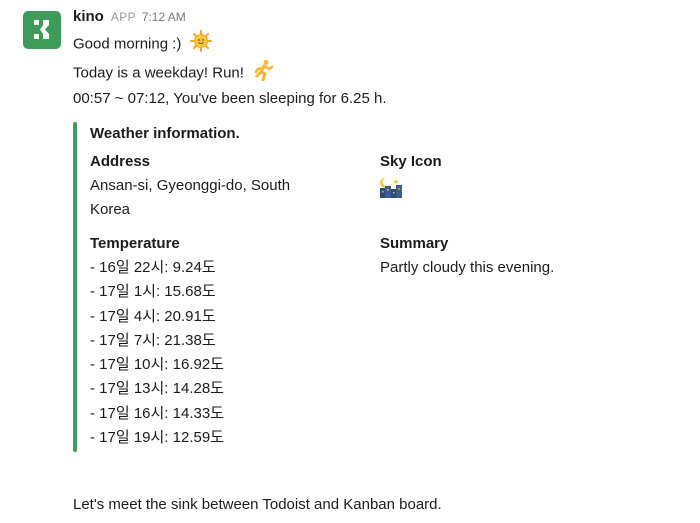  I want to click on runner-icon, so click(263, 73).